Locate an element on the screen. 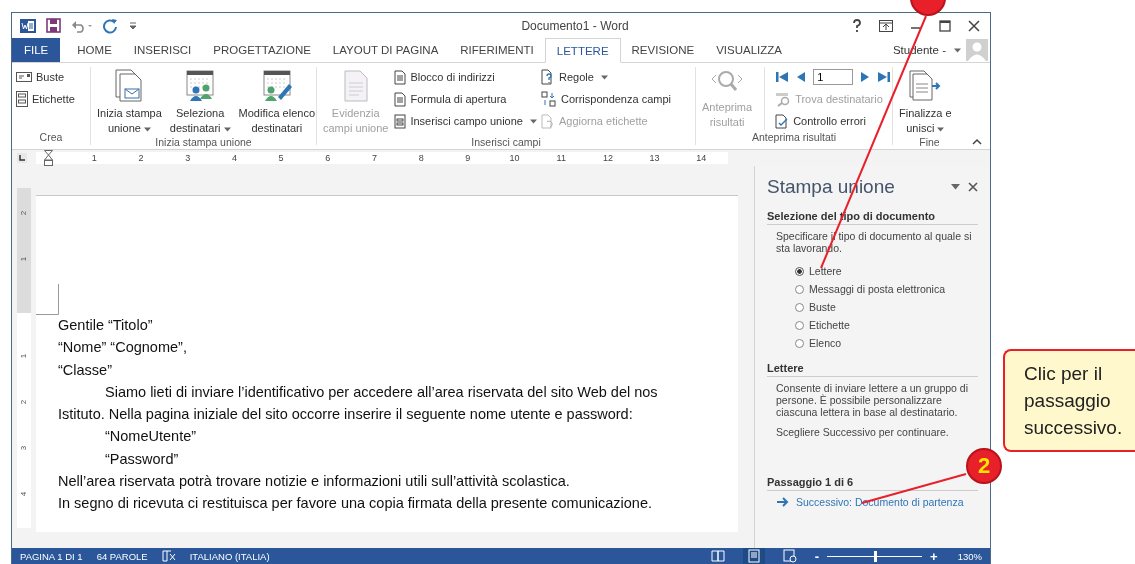 The height and width of the screenshot is (564, 1135). slider-thumb is located at coordinates (875, 556).